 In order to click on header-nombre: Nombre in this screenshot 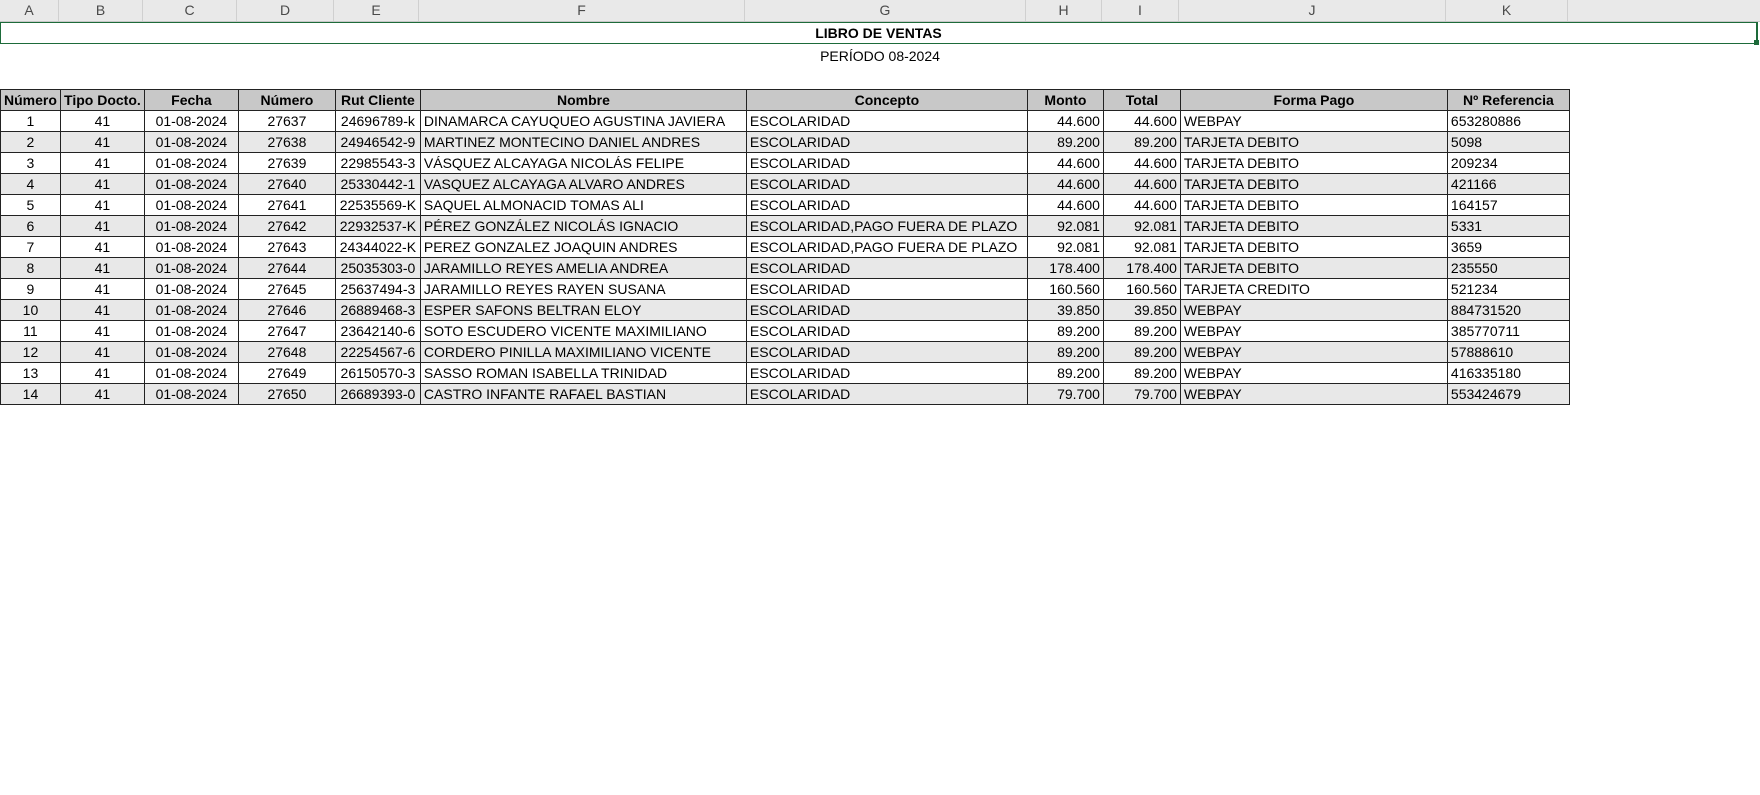, I will do `click(583, 100)`.